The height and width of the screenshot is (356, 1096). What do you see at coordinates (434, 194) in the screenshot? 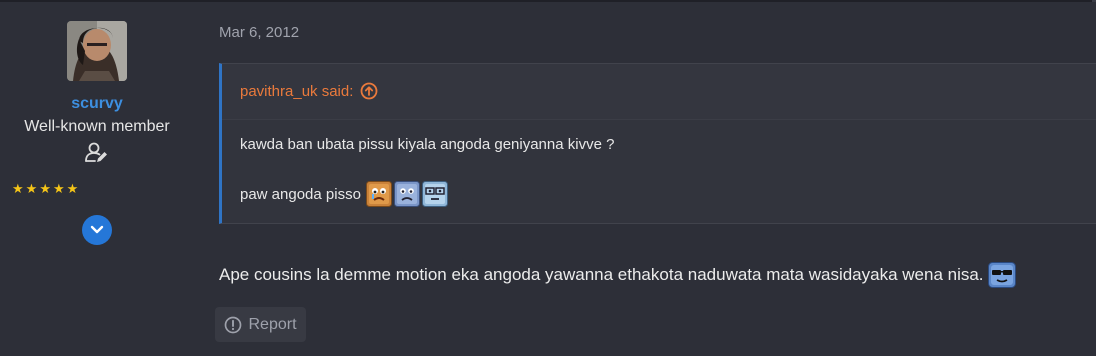
I see `nerd-face-emoji` at bounding box center [434, 194].